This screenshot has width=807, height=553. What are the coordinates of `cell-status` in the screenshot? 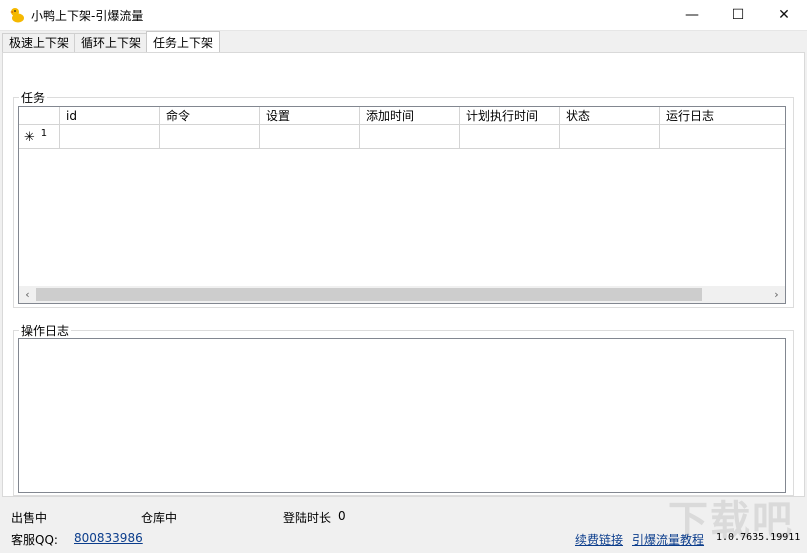 It's located at (610, 137).